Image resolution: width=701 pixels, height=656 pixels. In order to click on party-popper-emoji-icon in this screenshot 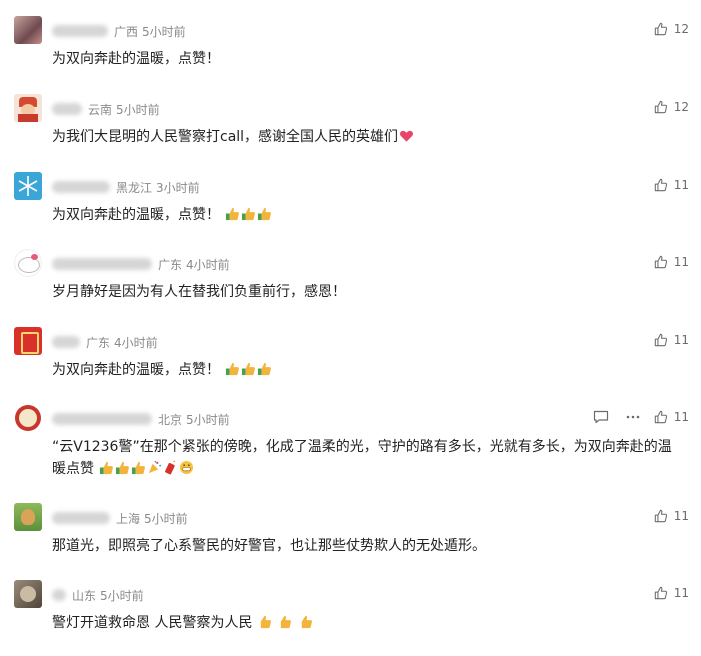, I will do `click(155, 467)`.